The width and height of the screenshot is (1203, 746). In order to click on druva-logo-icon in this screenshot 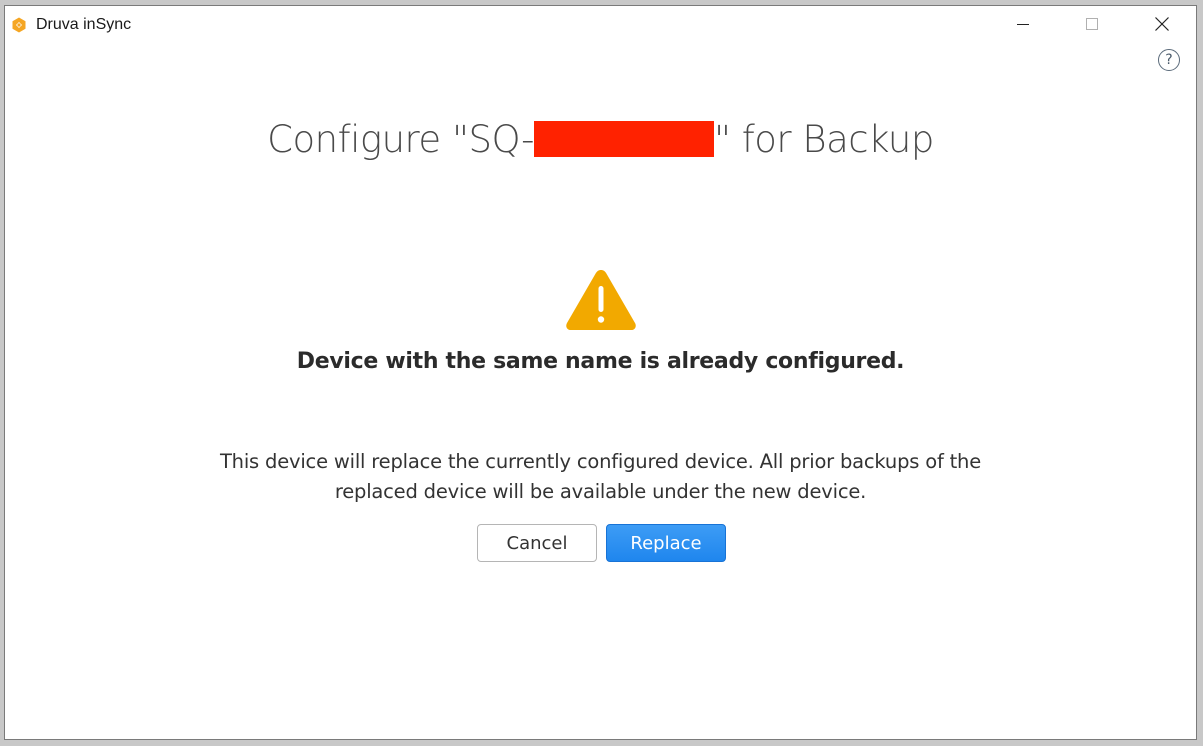, I will do `click(19, 25)`.